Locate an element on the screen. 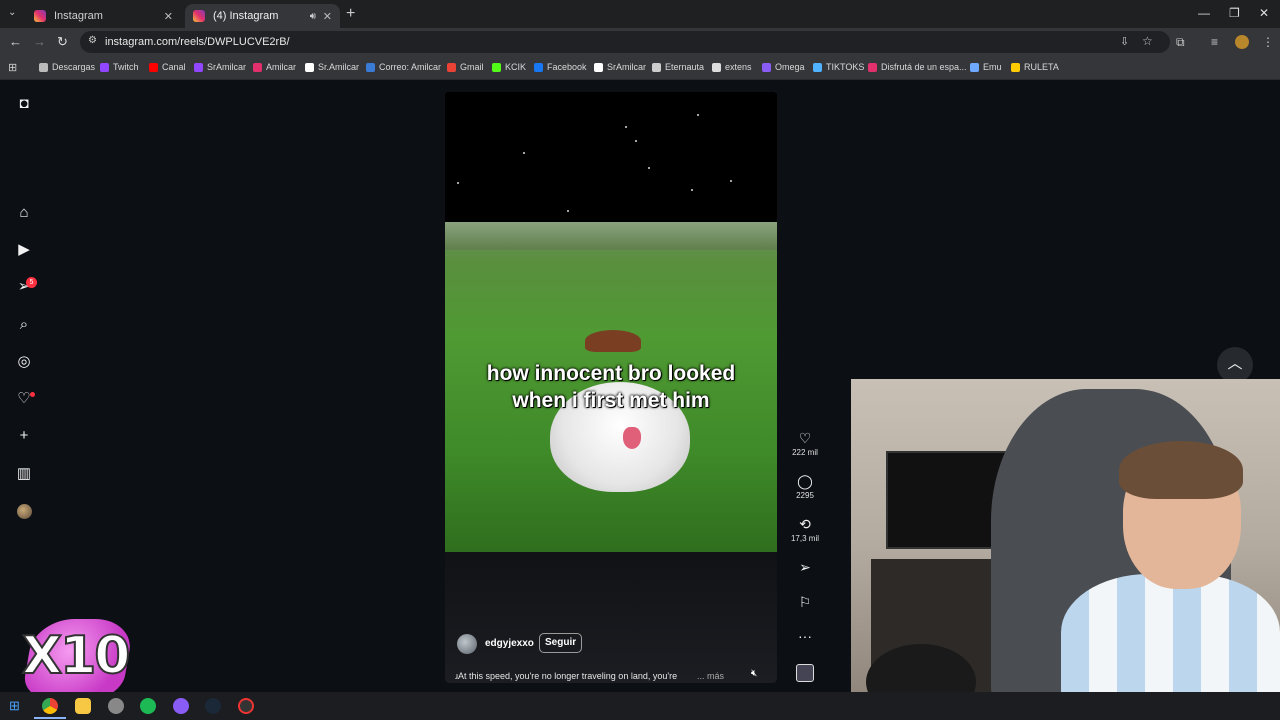  tab-instagram-1: Instagram ✕ is located at coordinates (103, 16).